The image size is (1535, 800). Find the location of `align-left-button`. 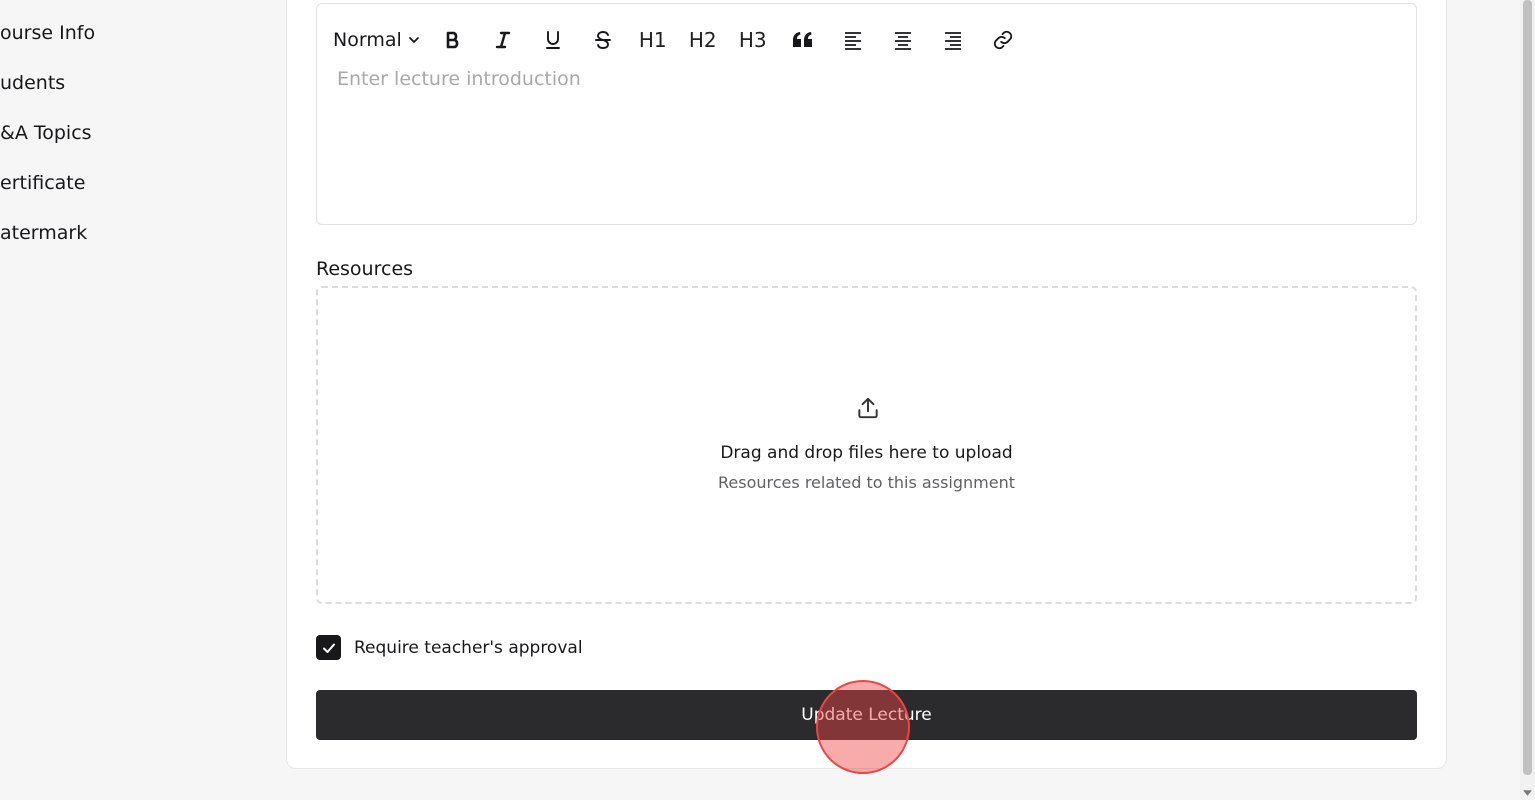

align-left-button is located at coordinates (853, 40).